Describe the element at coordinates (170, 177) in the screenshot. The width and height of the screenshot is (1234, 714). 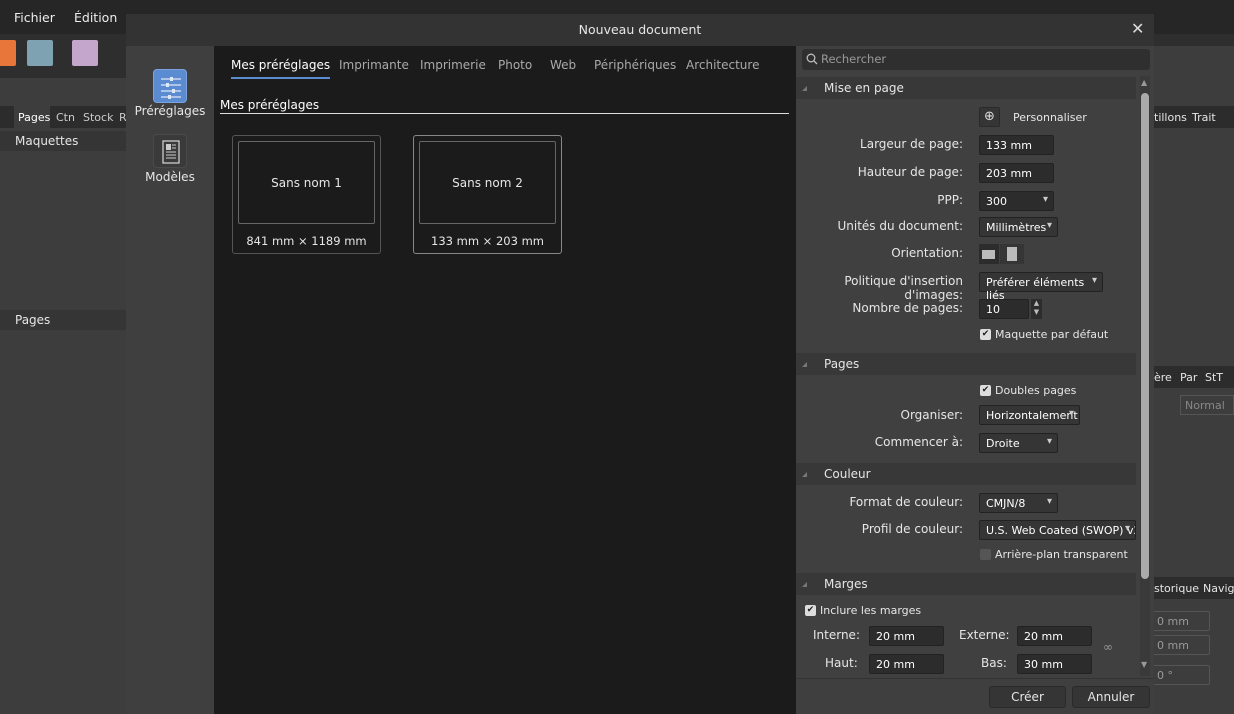
I see `templates-nav-label: Modèles` at that location.